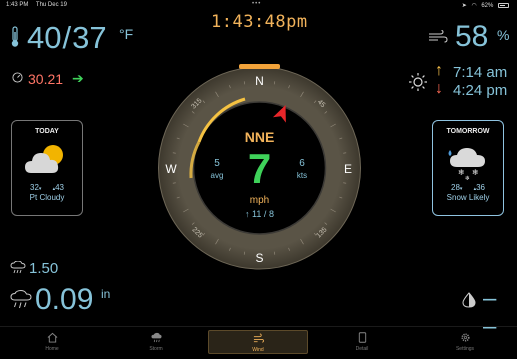  I want to click on wind-icon, so click(258, 338).